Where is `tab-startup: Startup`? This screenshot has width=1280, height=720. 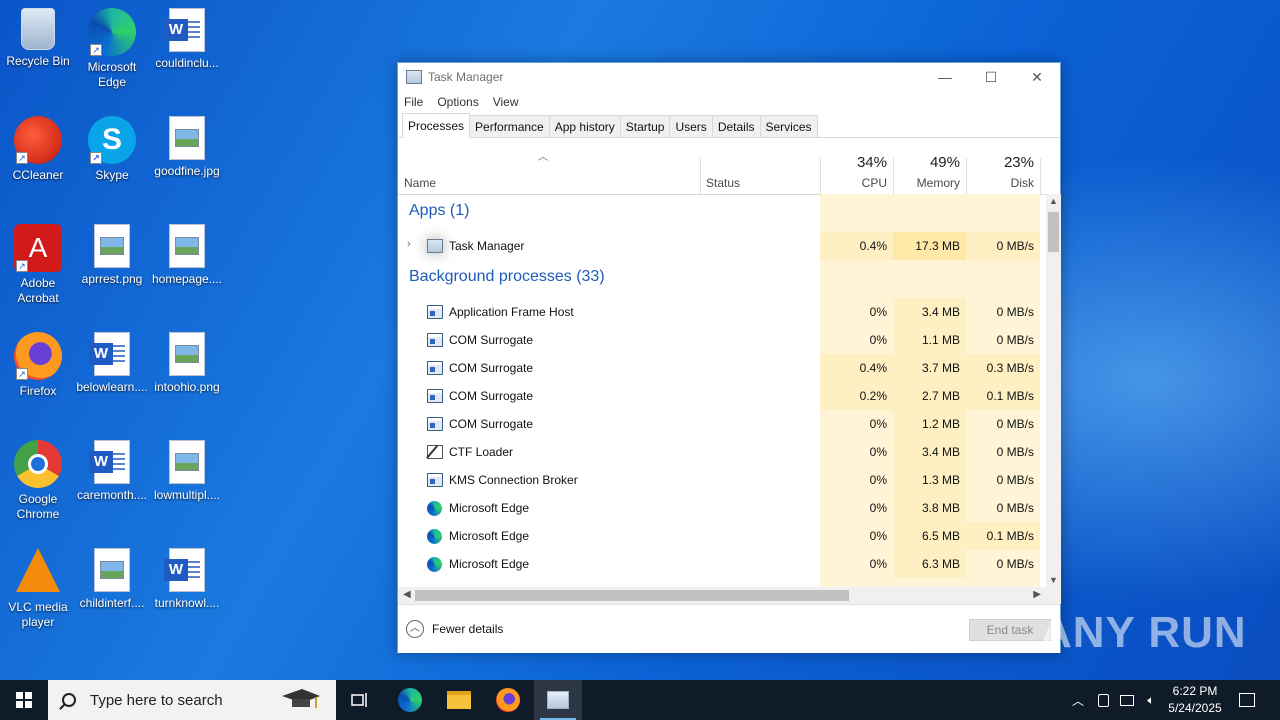
tab-startup: Startup is located at coordinates (645, 126).